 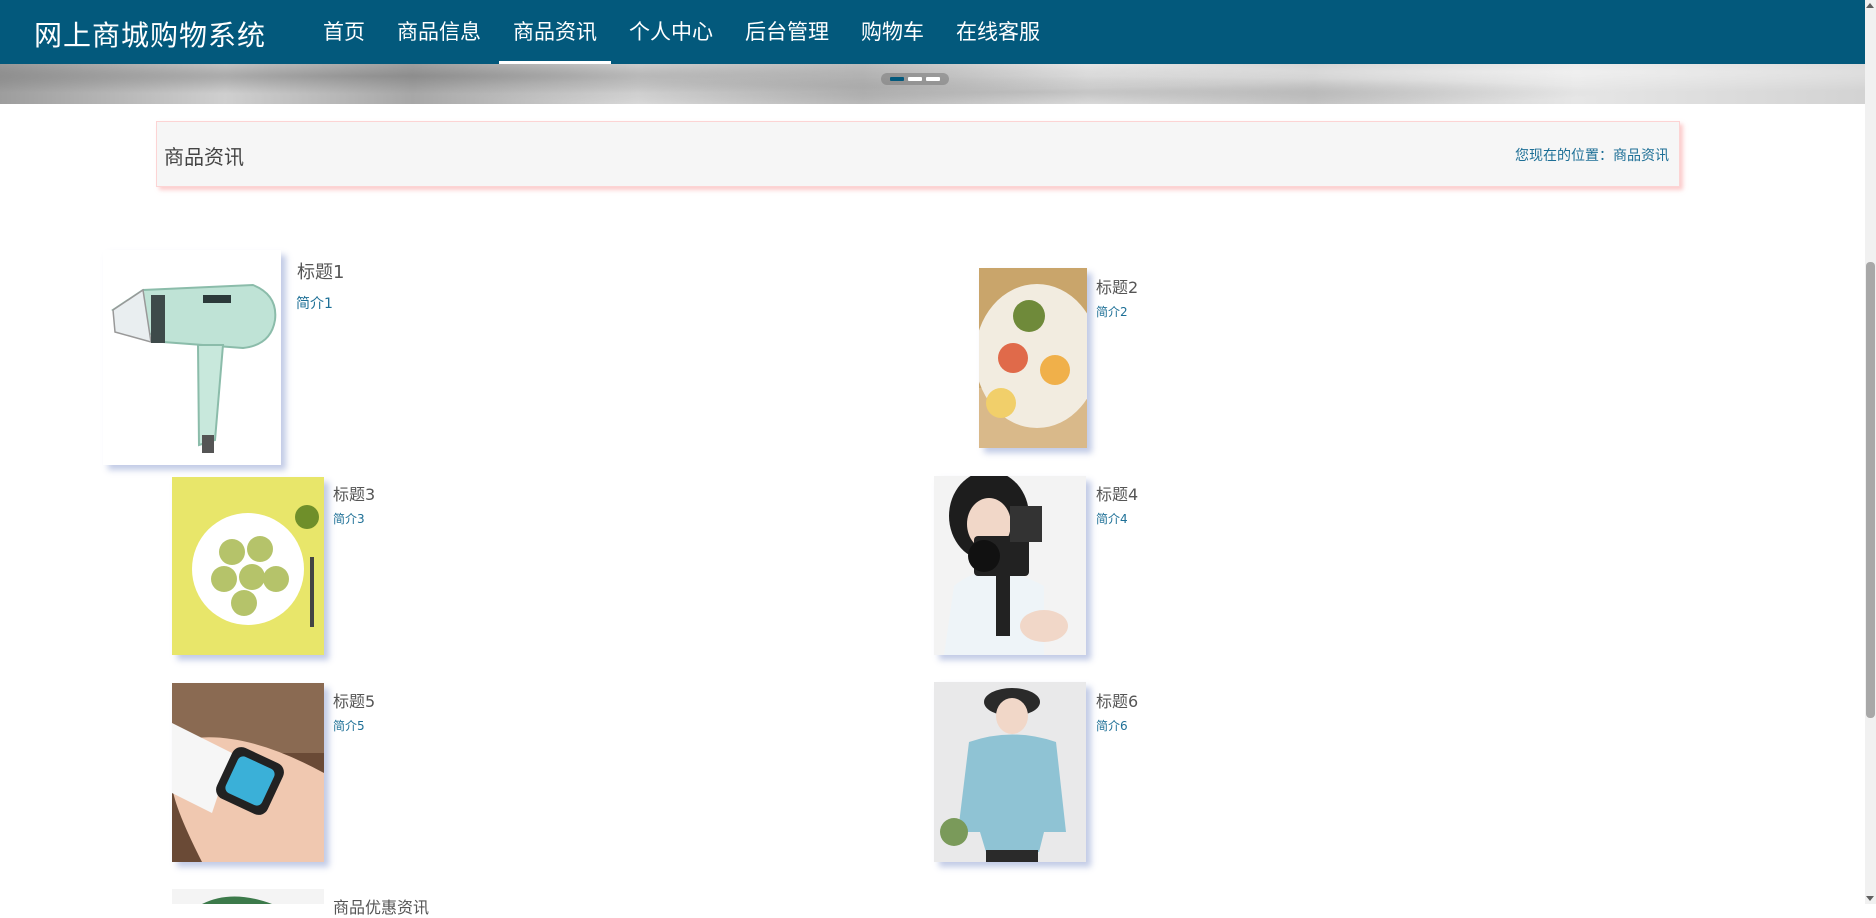 What do you see at coordinates (787, 32) in the screenshot?
I see `nav-item-admin: 后台管理` at bounding box center [787, 32].